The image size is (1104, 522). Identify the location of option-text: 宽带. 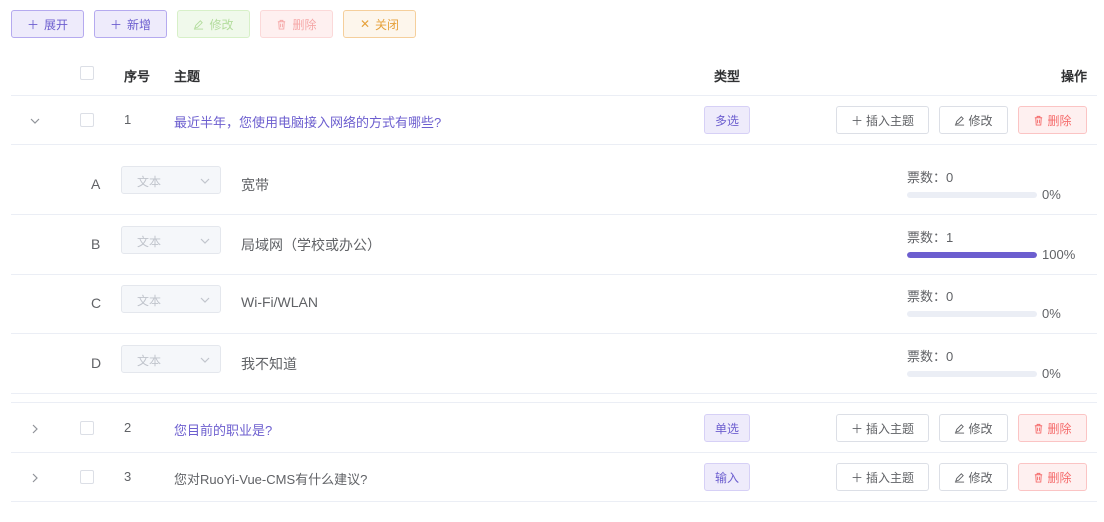
(255, 185).